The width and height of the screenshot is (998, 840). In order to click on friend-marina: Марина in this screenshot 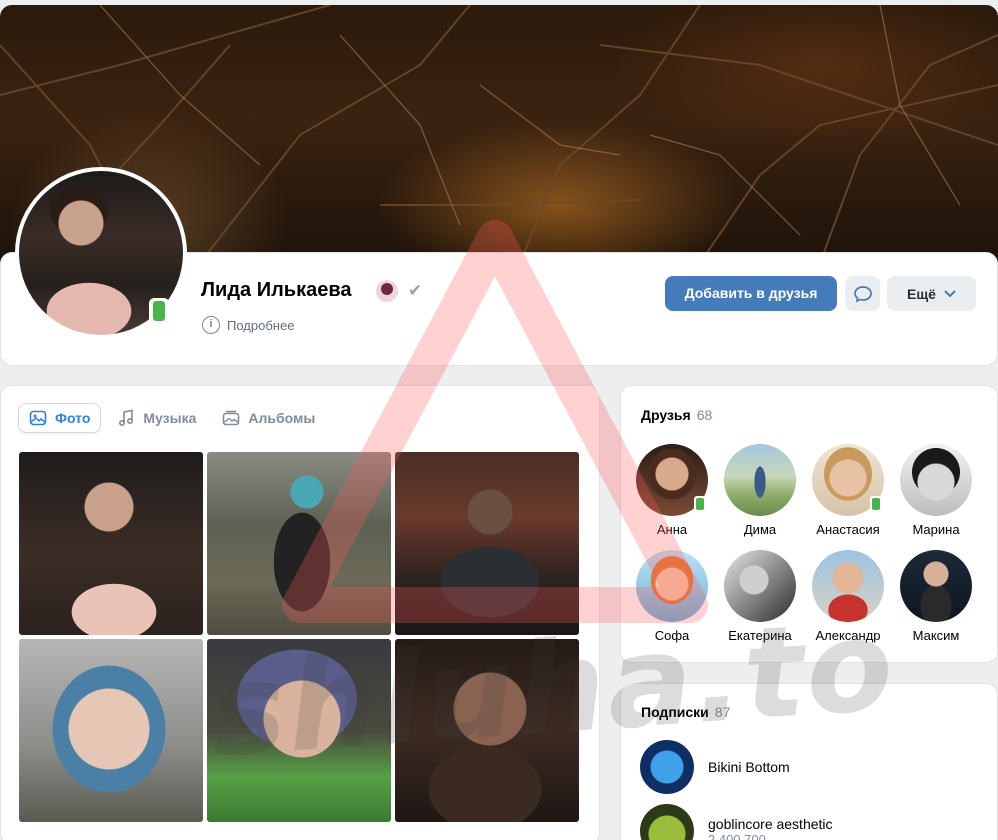, I will do `click(936, 490)`.